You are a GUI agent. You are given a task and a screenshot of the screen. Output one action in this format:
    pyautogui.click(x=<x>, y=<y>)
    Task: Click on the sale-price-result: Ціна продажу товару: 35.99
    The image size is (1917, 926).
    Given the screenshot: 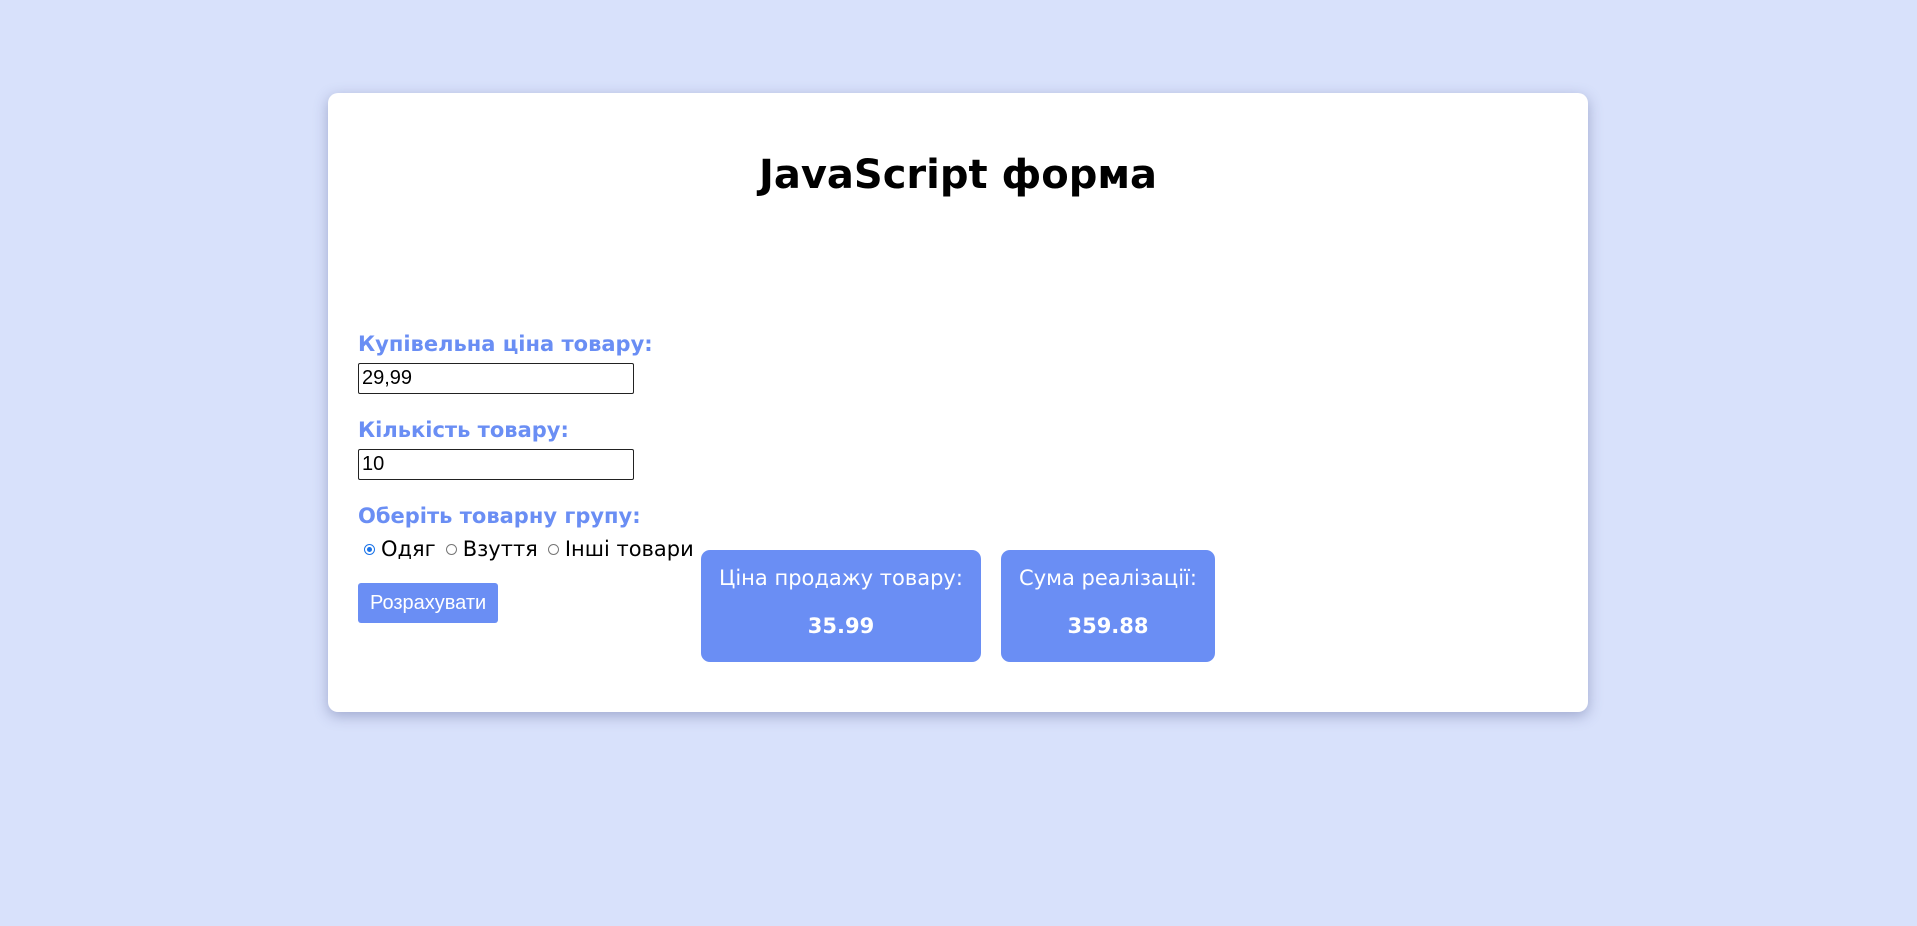 What is the action you would take?
    pyautogui.click(x=841, y=606)
    